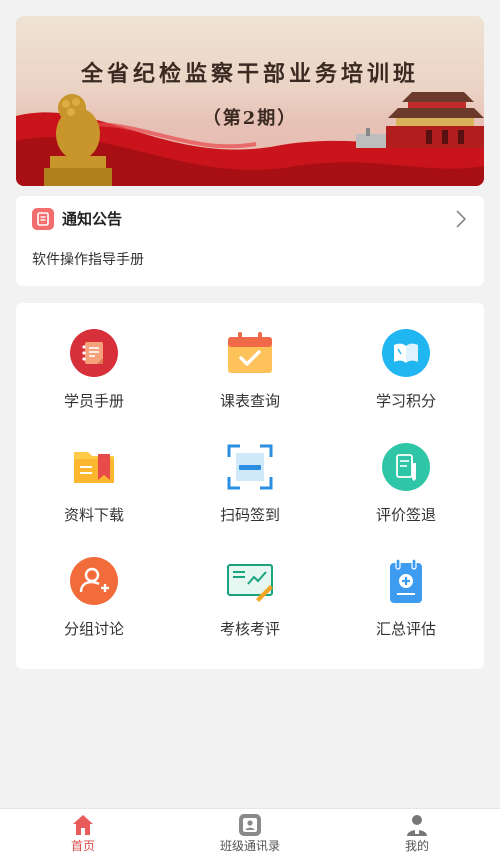 The image size is (500, 857). Describe the element at coordinates (92, 219) in the screenshot. I see `notice-title: 通知公告` at that location.